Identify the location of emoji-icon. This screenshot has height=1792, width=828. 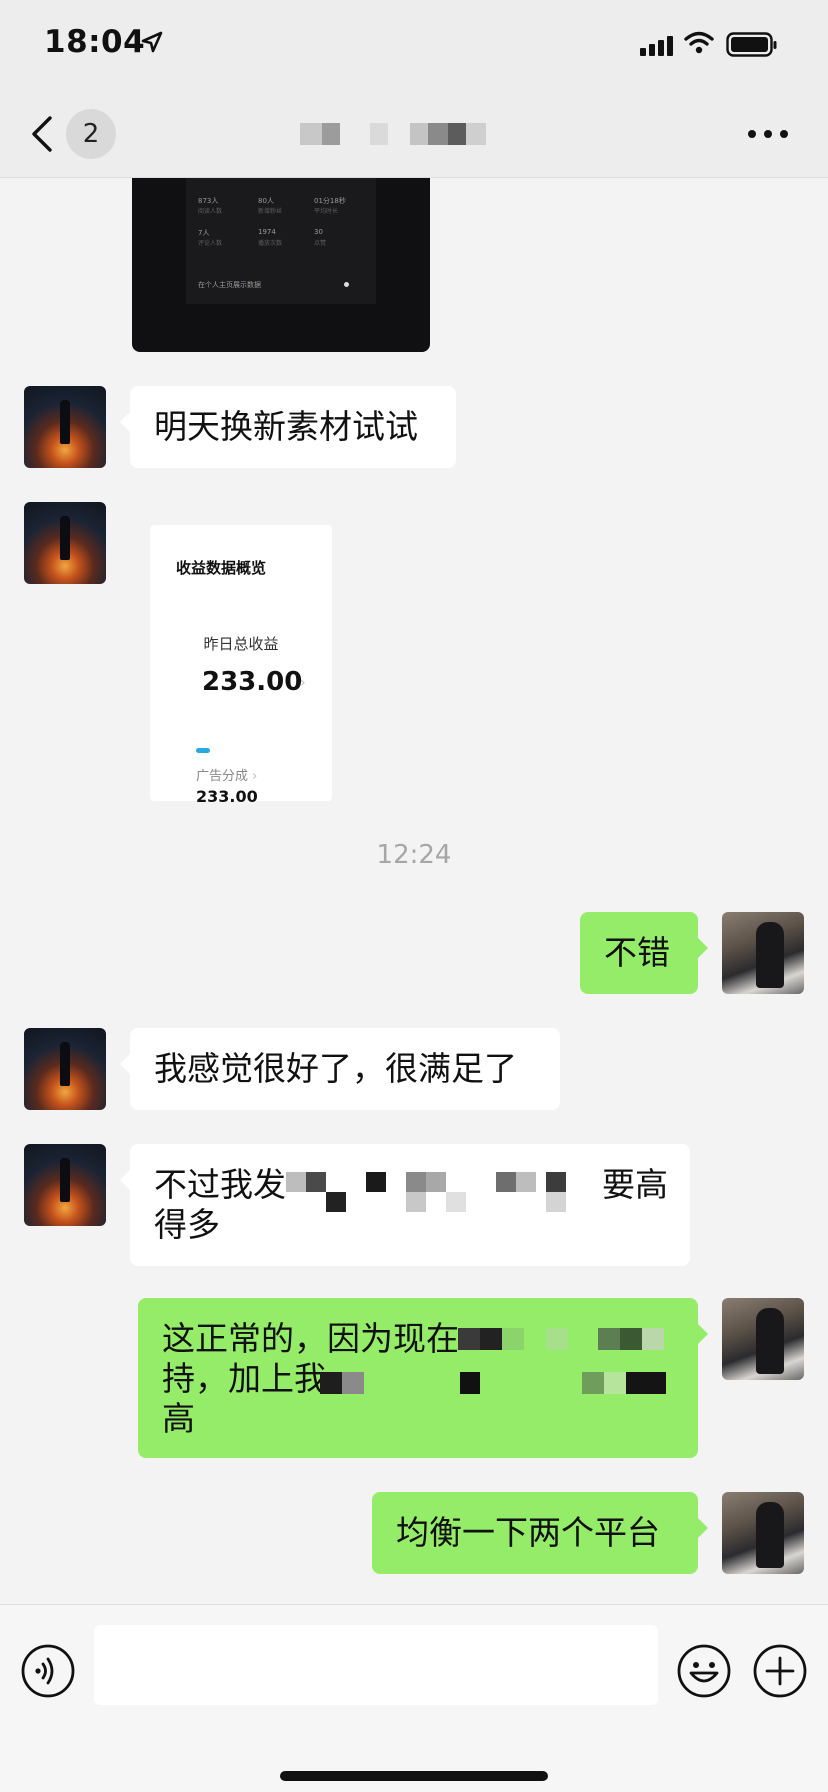
(704, 1671).